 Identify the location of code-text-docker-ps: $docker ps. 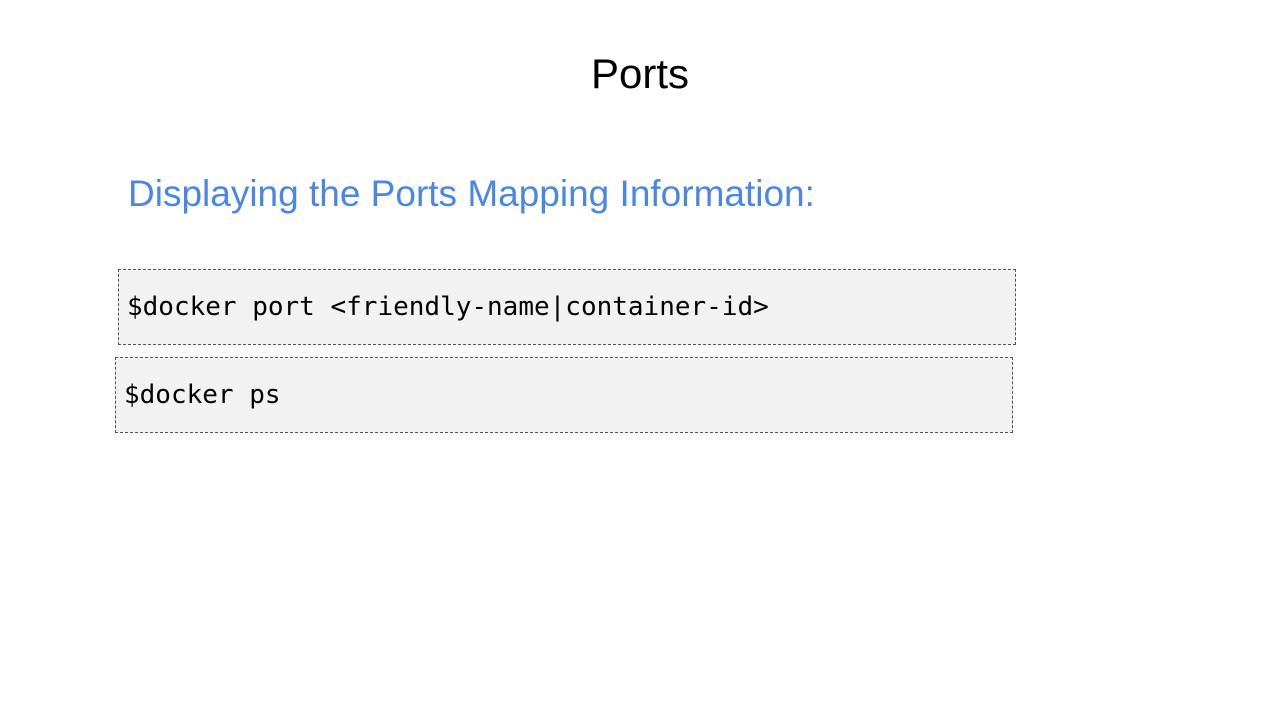
(202, 395).